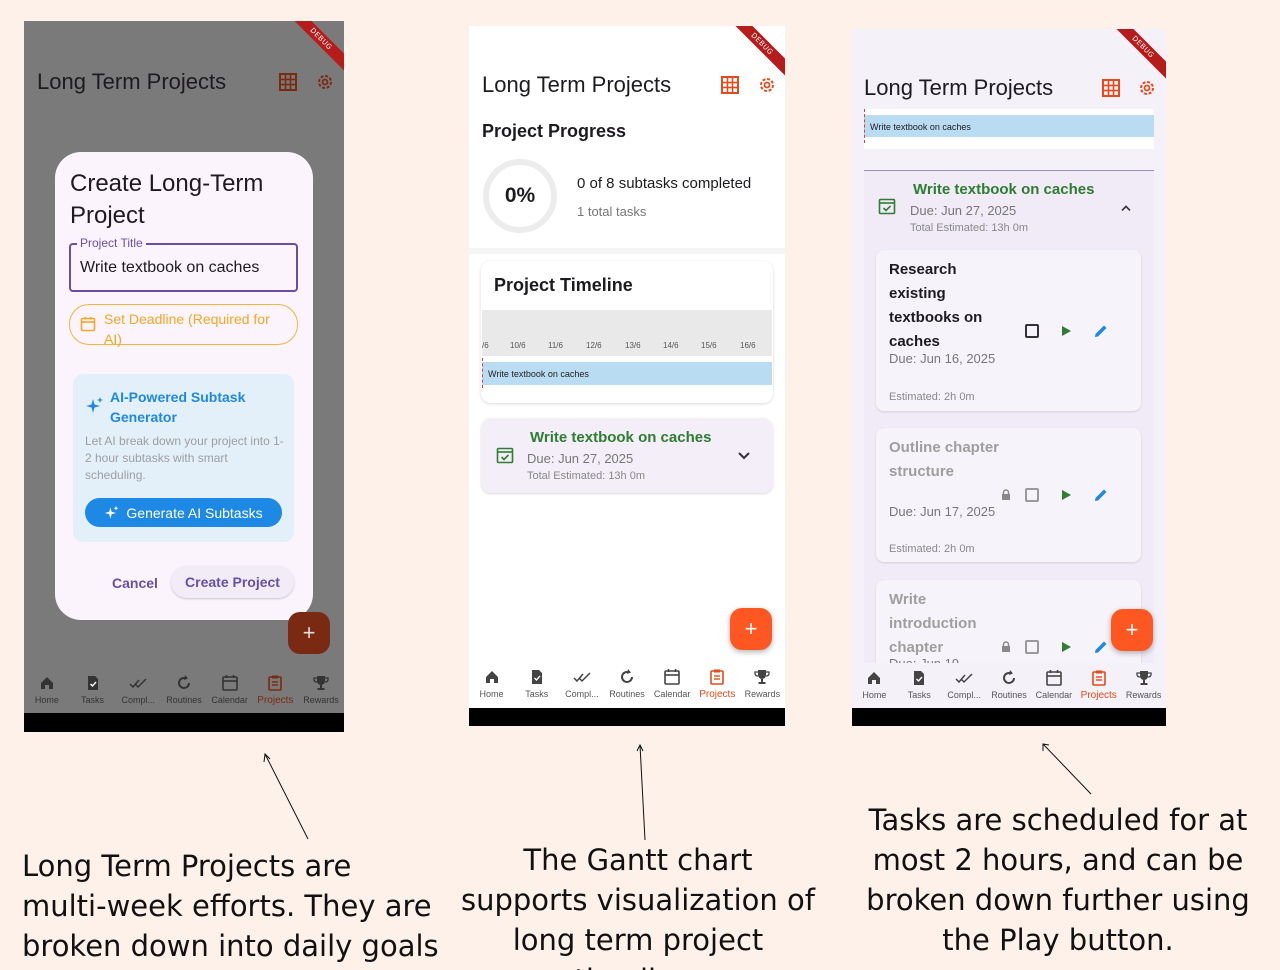  I want to click on set-deadline-button: Set Deadline (Required for AI), so click(183, 325).